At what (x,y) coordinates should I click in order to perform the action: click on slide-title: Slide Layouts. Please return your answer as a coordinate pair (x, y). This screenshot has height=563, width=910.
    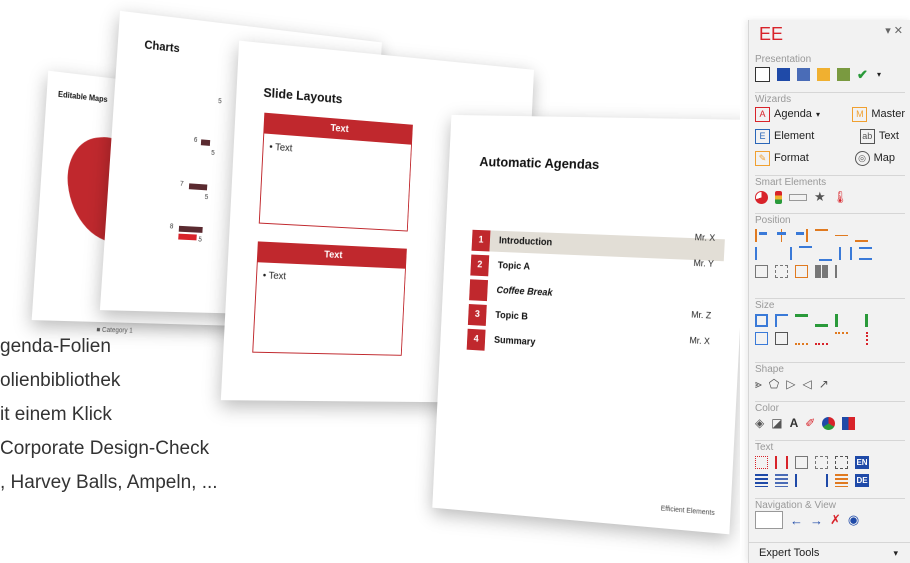
    Looking at the image, I should click on (303, 95).